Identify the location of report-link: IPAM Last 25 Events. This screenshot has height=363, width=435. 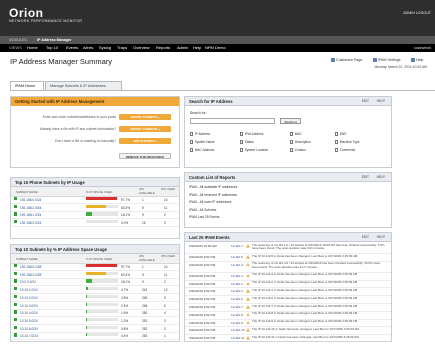
(204, 217).